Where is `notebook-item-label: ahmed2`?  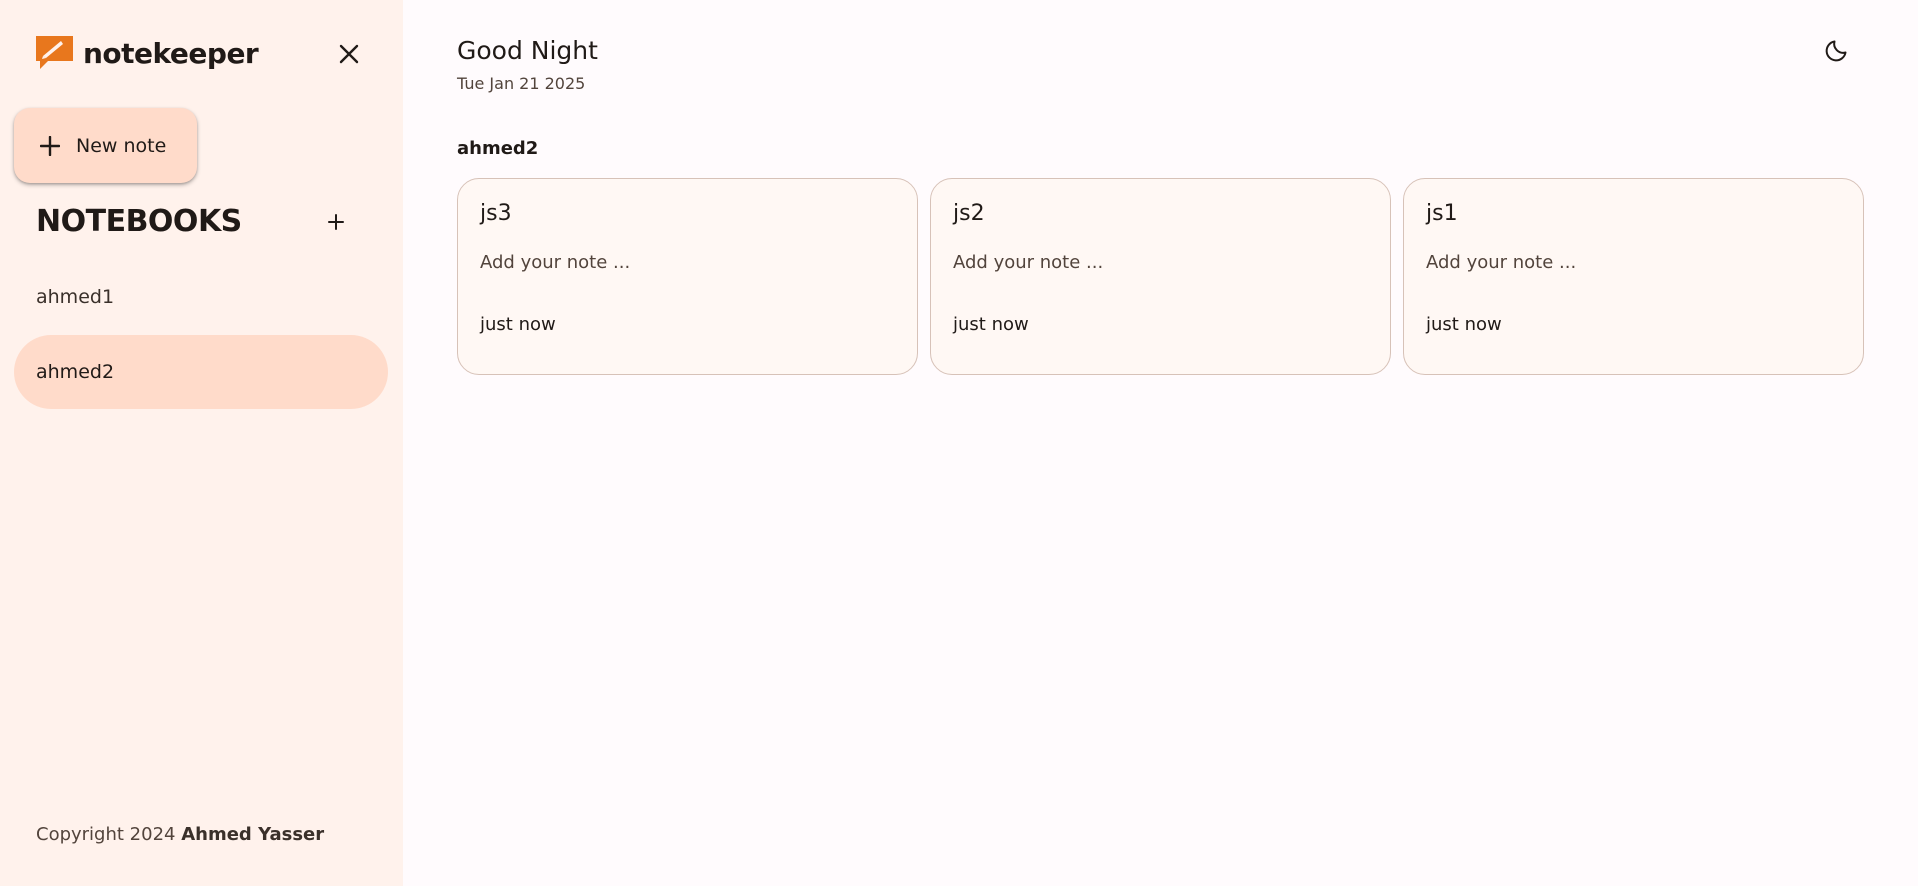
notebook-item-label: ahmed2 is located at coordinates (75, 372).